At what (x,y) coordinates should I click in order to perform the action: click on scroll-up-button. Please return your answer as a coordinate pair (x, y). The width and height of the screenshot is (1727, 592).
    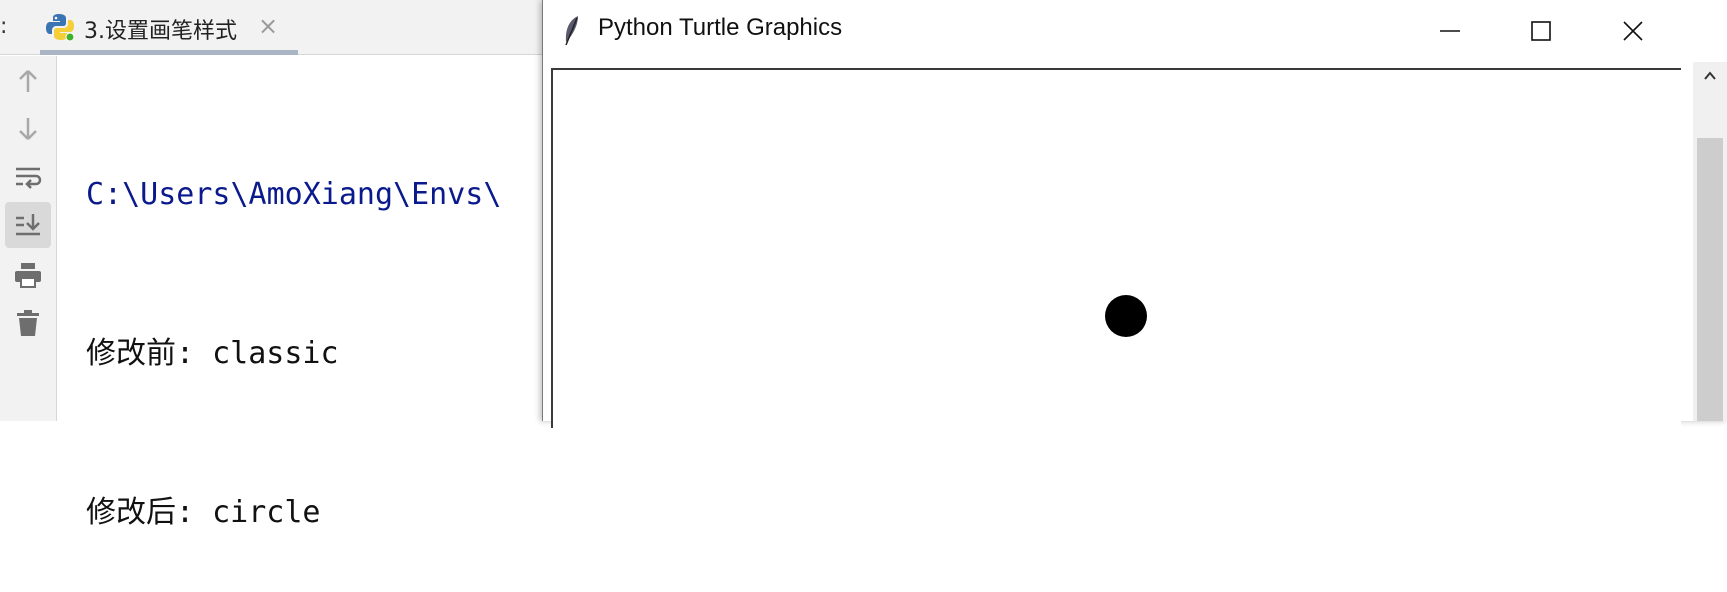
    Looking at the image, I should click on (1710, 83).